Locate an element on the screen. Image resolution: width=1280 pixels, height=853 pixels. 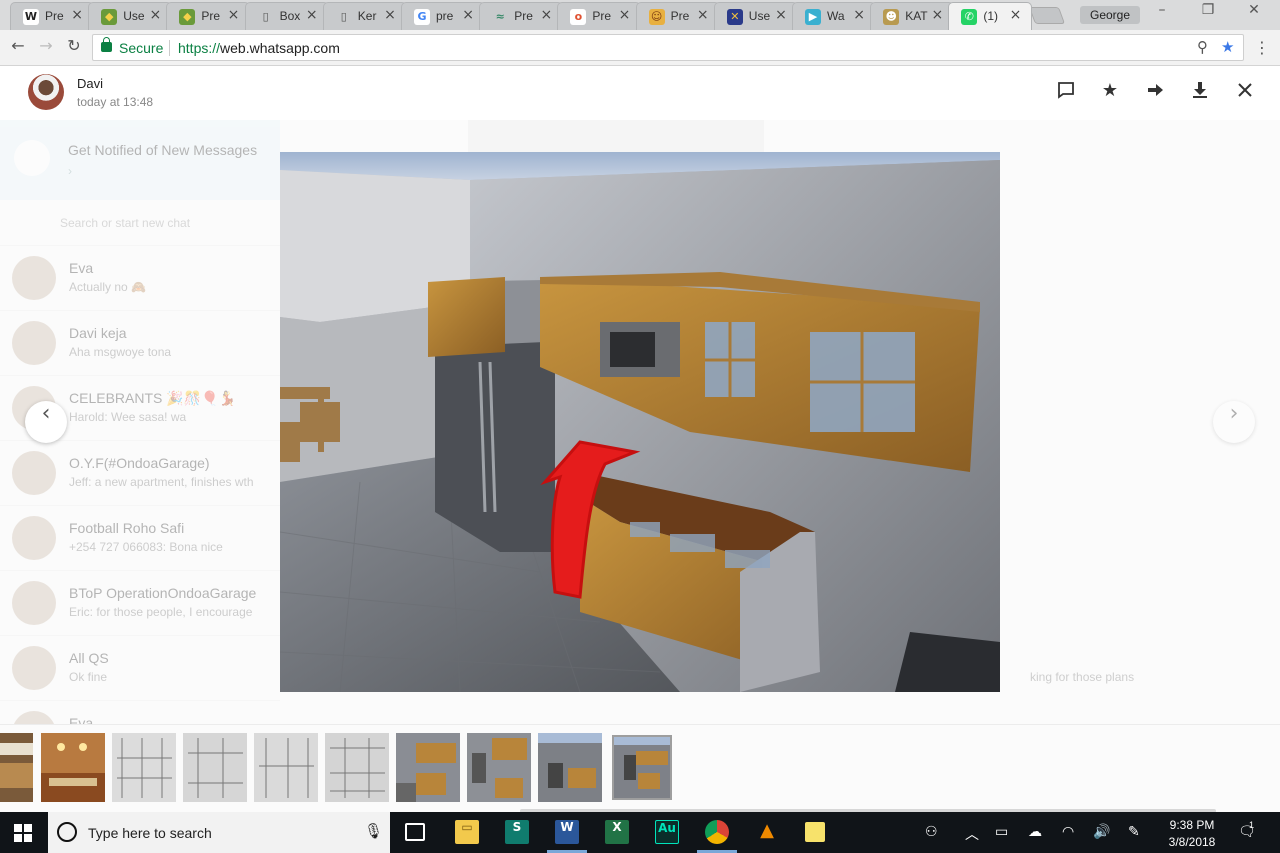
download-icon is located at coordinates (1200, 92).